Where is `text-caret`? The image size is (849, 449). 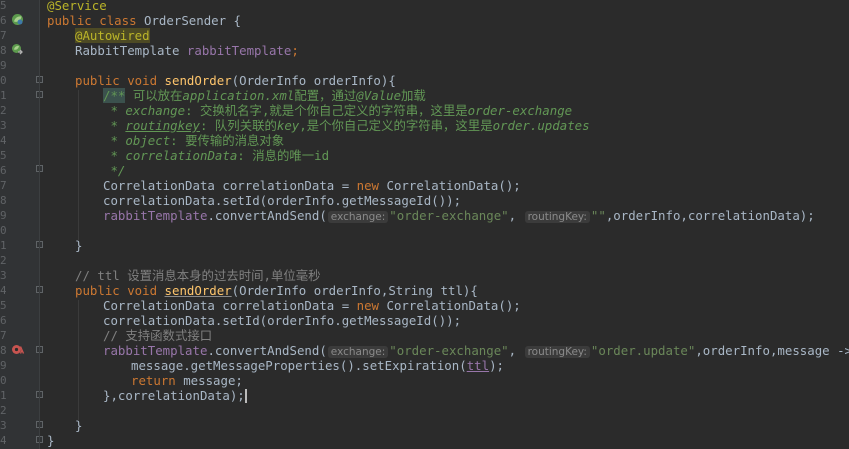 text-caret is located at coordinates (245, 396).